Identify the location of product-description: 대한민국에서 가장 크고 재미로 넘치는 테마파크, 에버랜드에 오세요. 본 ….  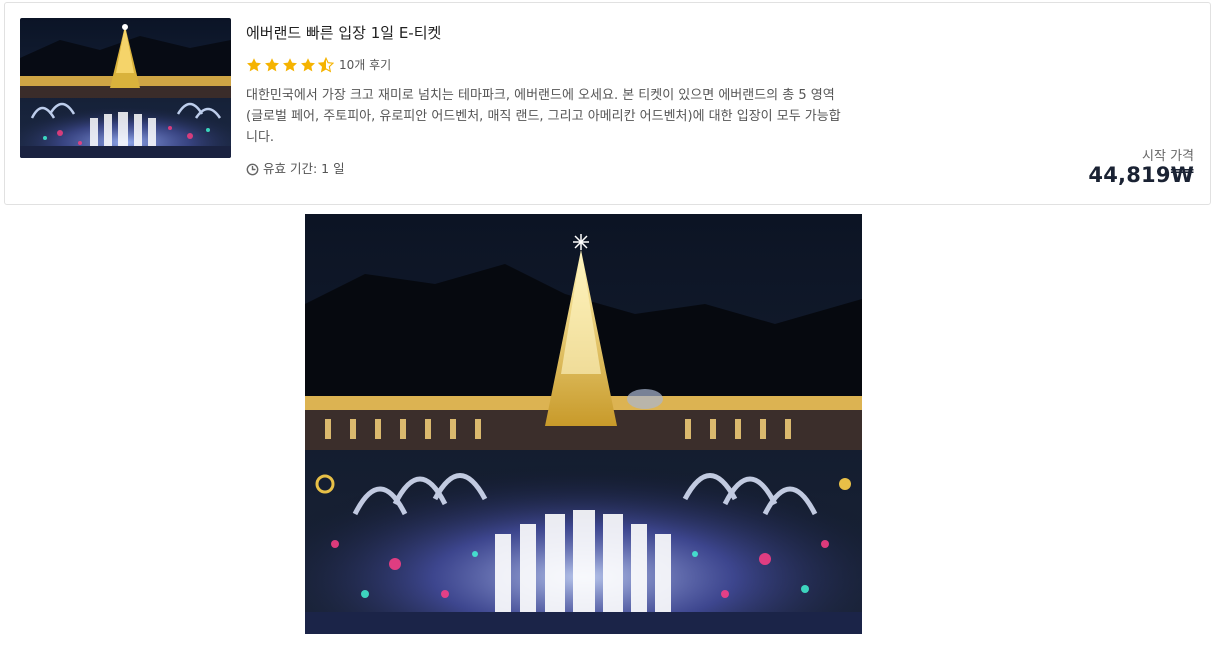
(543, 116).